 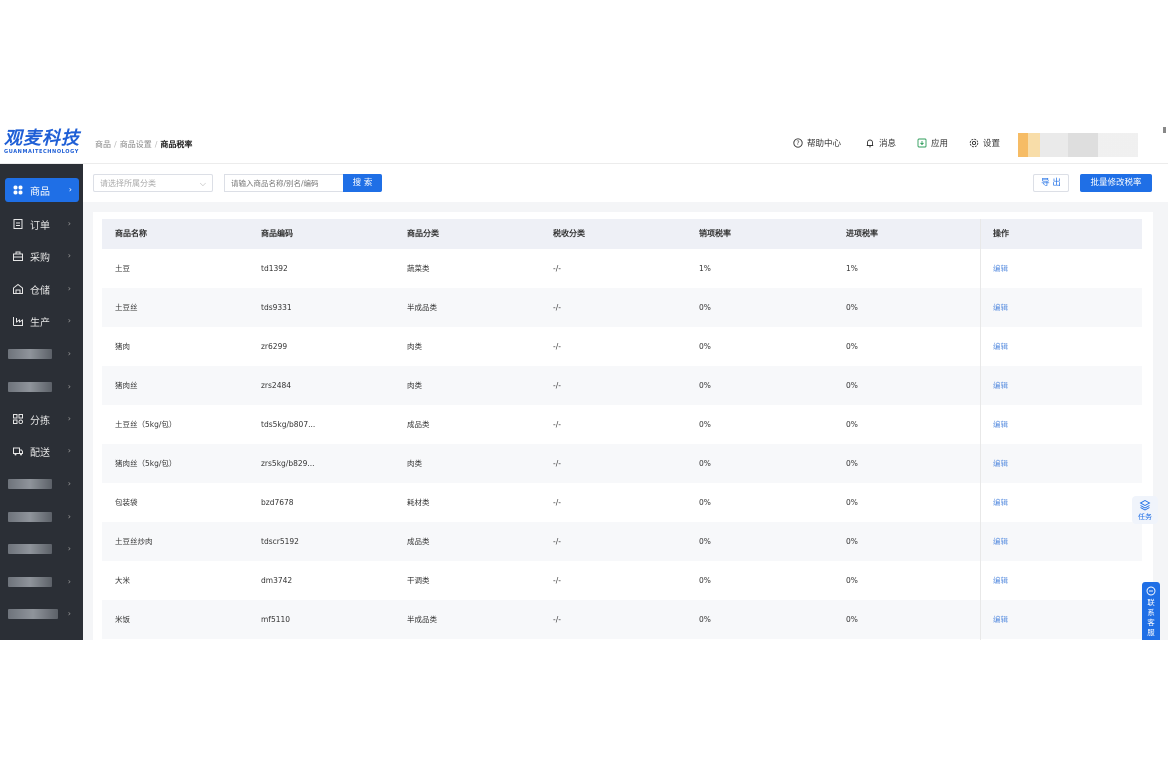 I want to click on contact-service-button: 联系客服, so click(x=1151, y=611).